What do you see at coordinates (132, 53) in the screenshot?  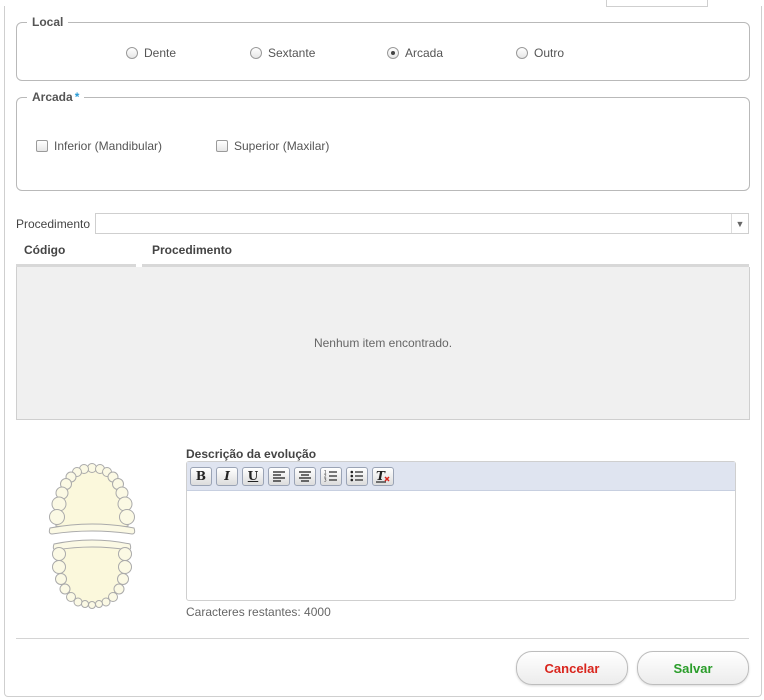 I see `radio-dente-button` at bounding box center [132, 53].